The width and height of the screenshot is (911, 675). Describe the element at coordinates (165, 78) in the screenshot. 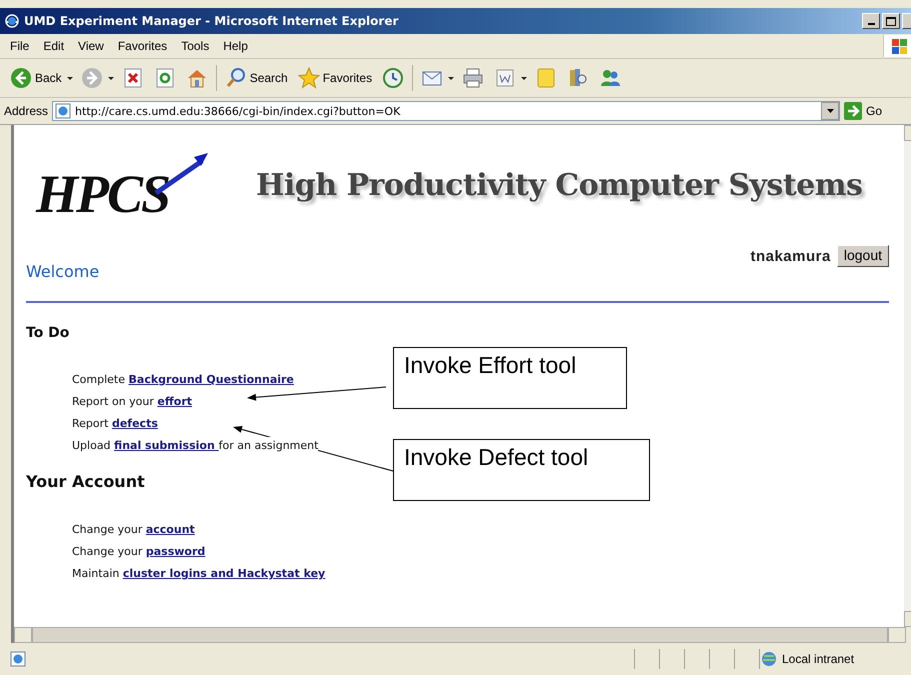

I see `refresh-icon` at that location.